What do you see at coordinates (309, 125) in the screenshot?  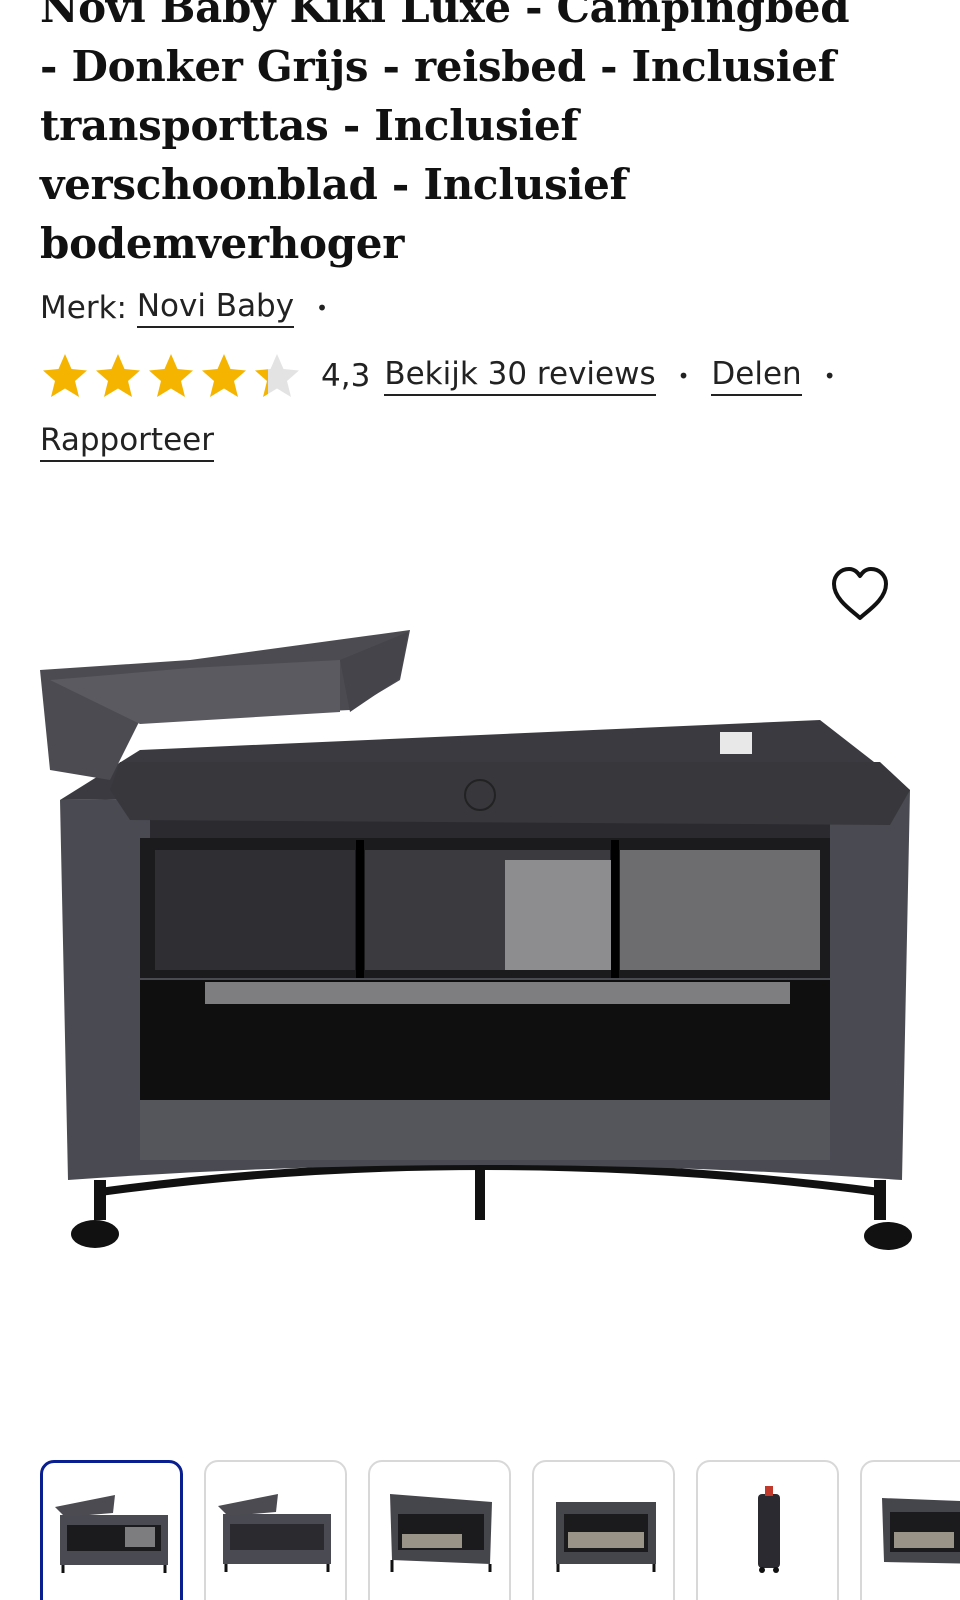 I see `product-title-line: transporttas - Inclusief` at bounding box center [309, 125].